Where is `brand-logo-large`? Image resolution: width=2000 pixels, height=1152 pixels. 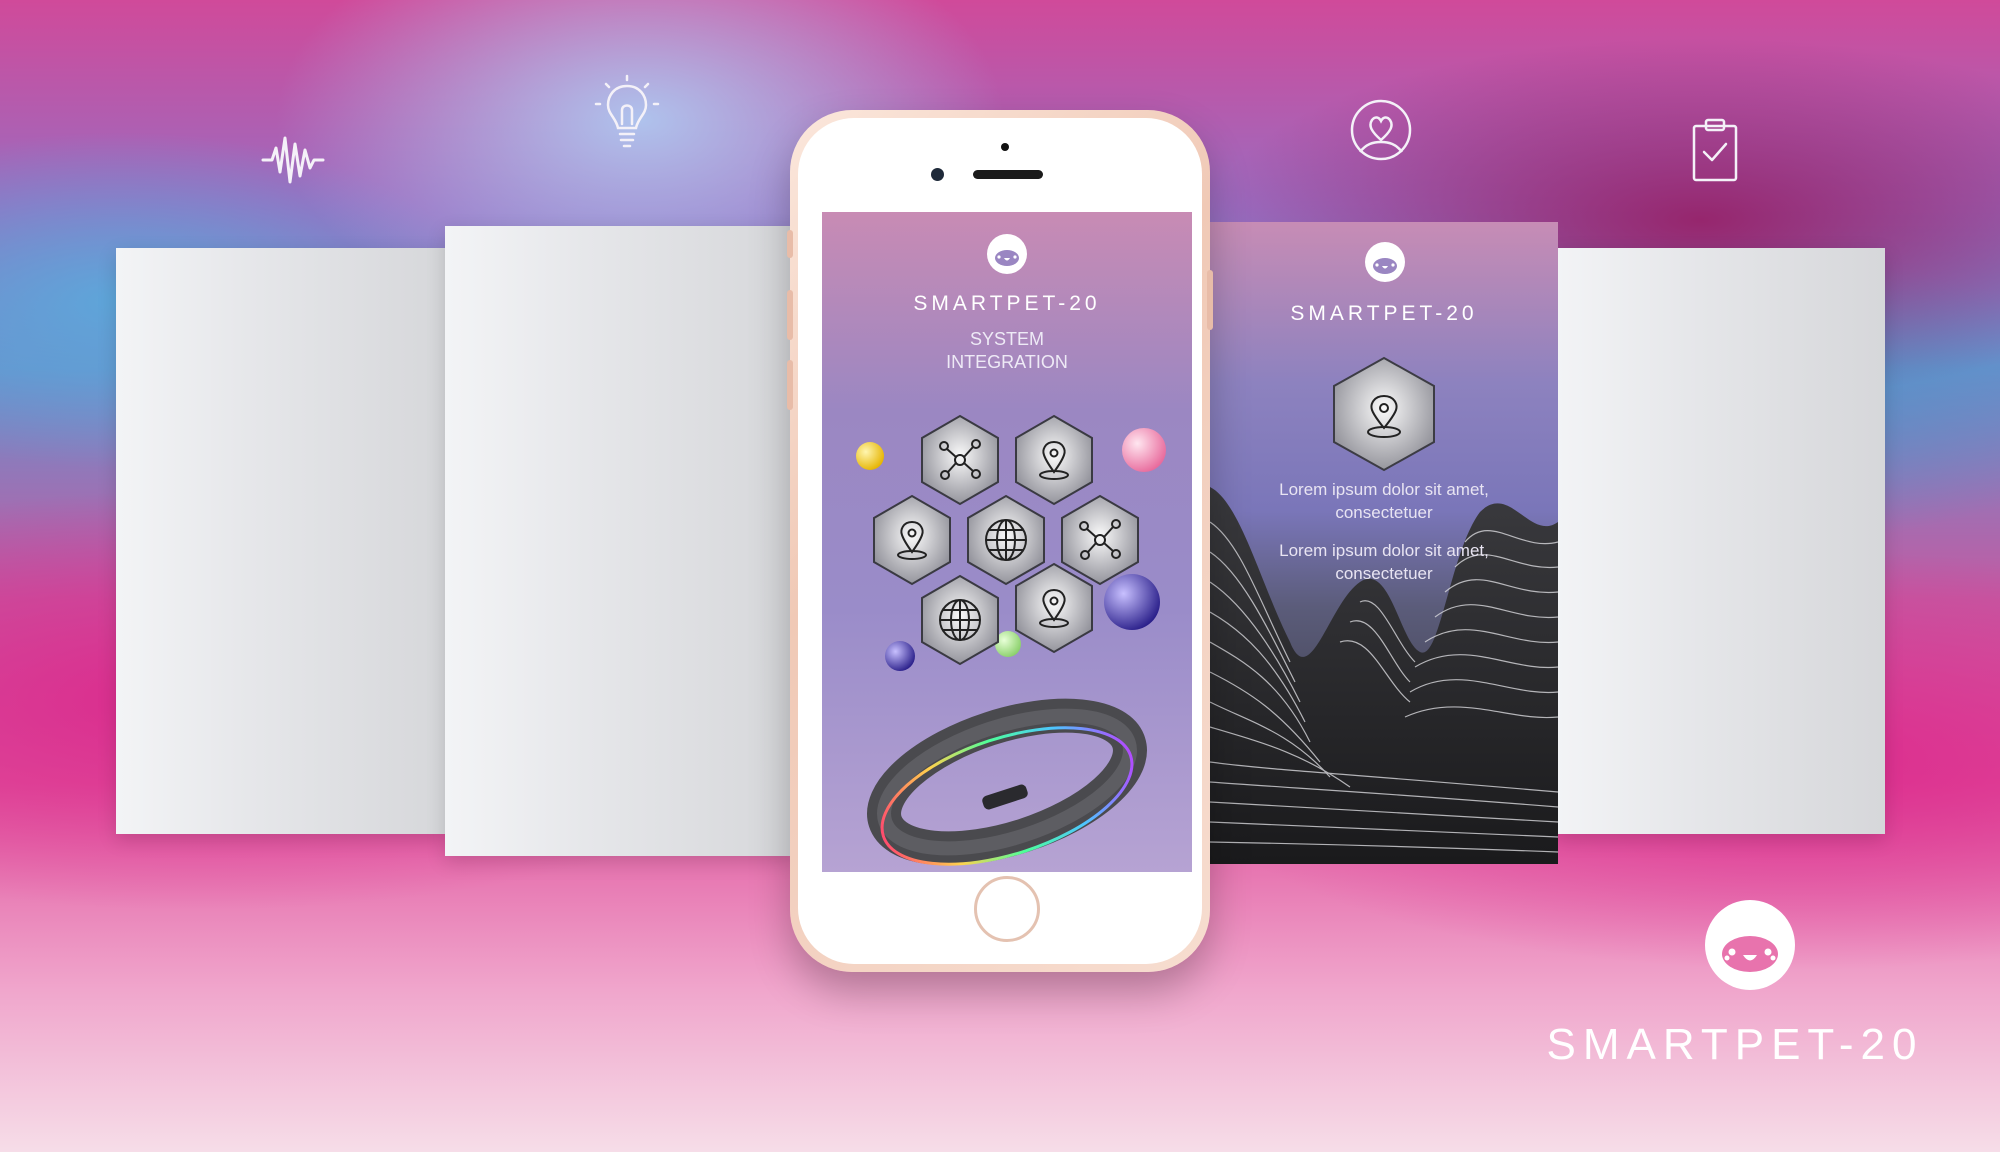
brand-logo-large is located at coordinates (1750, 945).